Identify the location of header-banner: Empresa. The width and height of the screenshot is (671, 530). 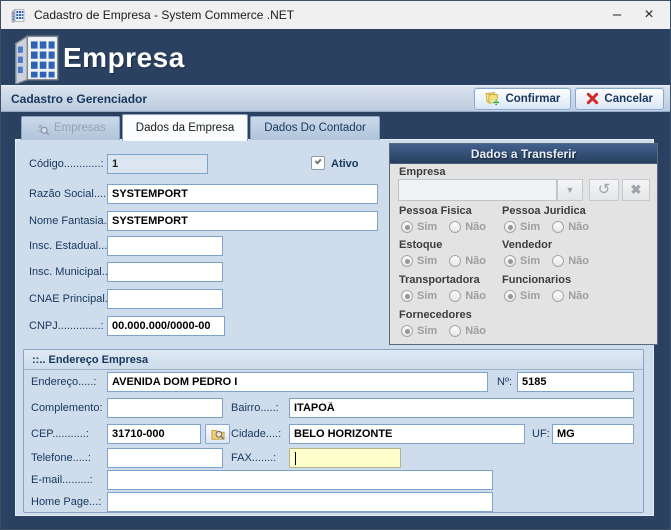
(335, 57).